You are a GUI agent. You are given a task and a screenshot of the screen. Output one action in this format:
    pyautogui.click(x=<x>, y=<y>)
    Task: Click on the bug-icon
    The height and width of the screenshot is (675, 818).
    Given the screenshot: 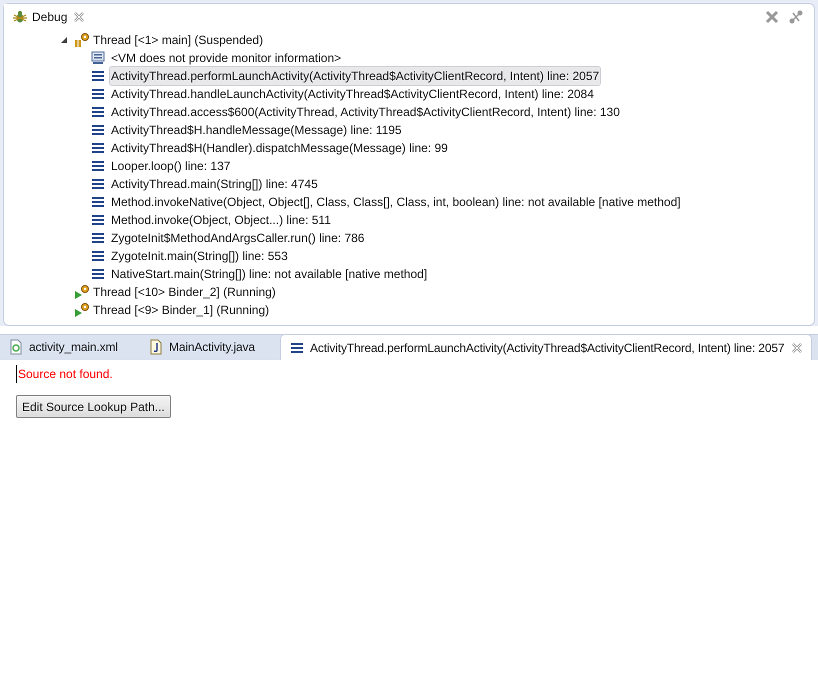 What is the action you would take?
    pyautogui.click(x=20, y=17)
    